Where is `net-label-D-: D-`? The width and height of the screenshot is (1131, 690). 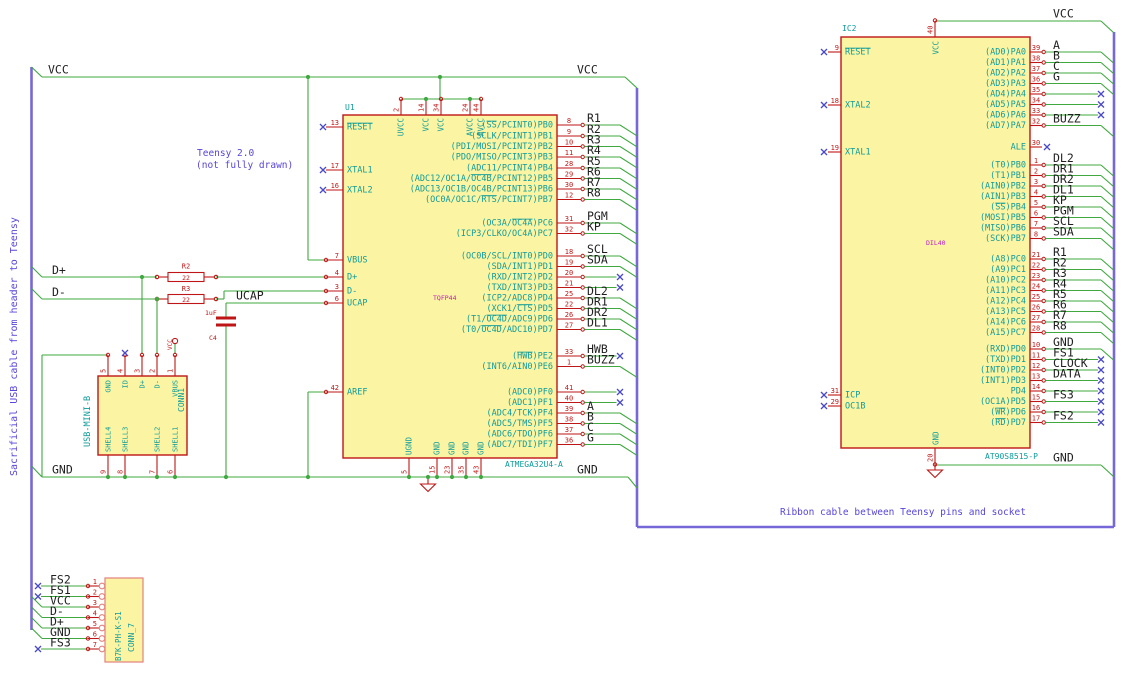
net-label-D-: D- is located at coordinates (59, 292).